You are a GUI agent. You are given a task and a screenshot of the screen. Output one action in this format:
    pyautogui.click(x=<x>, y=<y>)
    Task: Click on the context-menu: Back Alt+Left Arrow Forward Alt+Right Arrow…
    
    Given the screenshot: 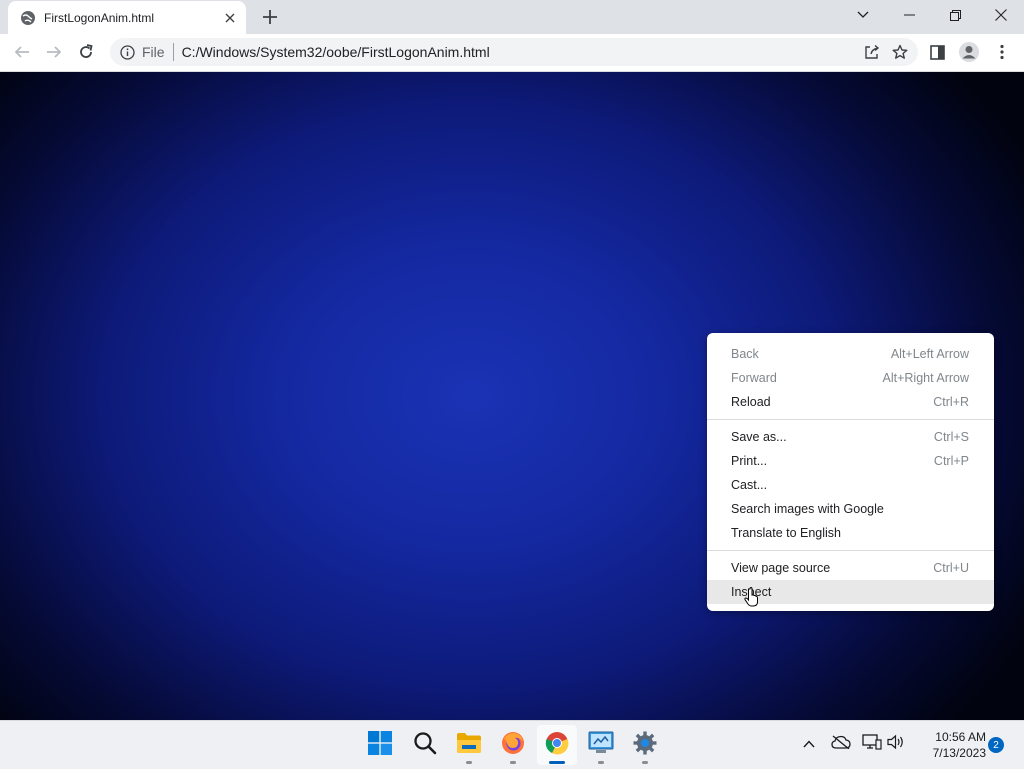 What is the action you would take?
    pyautogui.click(x=850, y=472)
    